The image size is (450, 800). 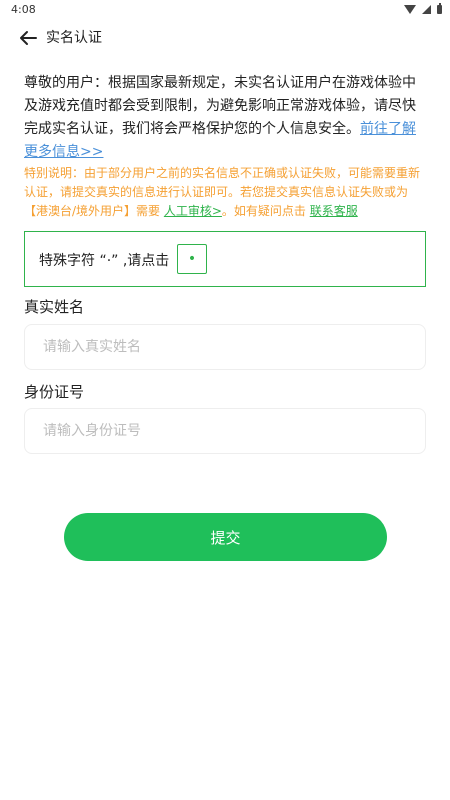 I want to click on status-time: 4:08, so click(x=23, y=9).